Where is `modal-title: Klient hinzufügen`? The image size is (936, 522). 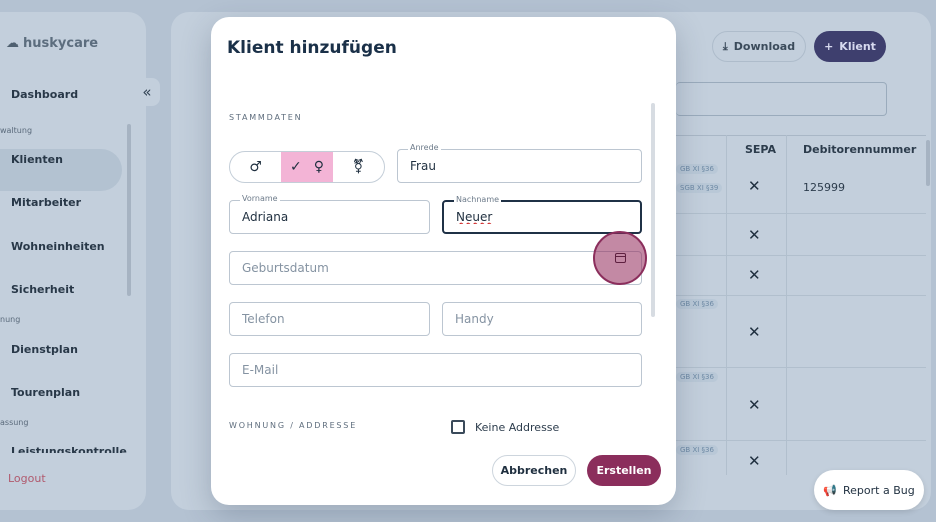
modal-title: Klient hinzufügen is located at coordinates (312, 48).